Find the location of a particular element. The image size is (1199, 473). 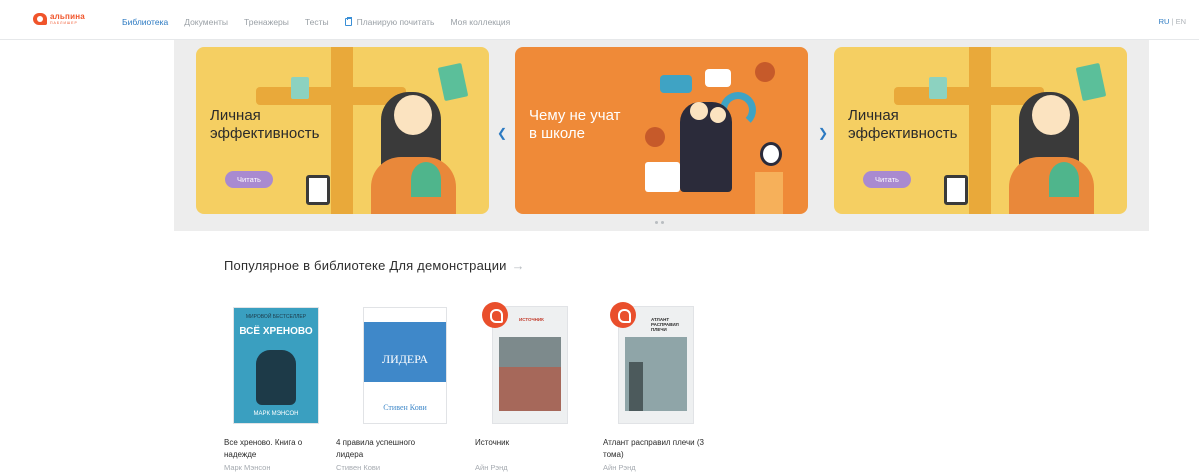

clock-icon is located at coordinates (771, 154).